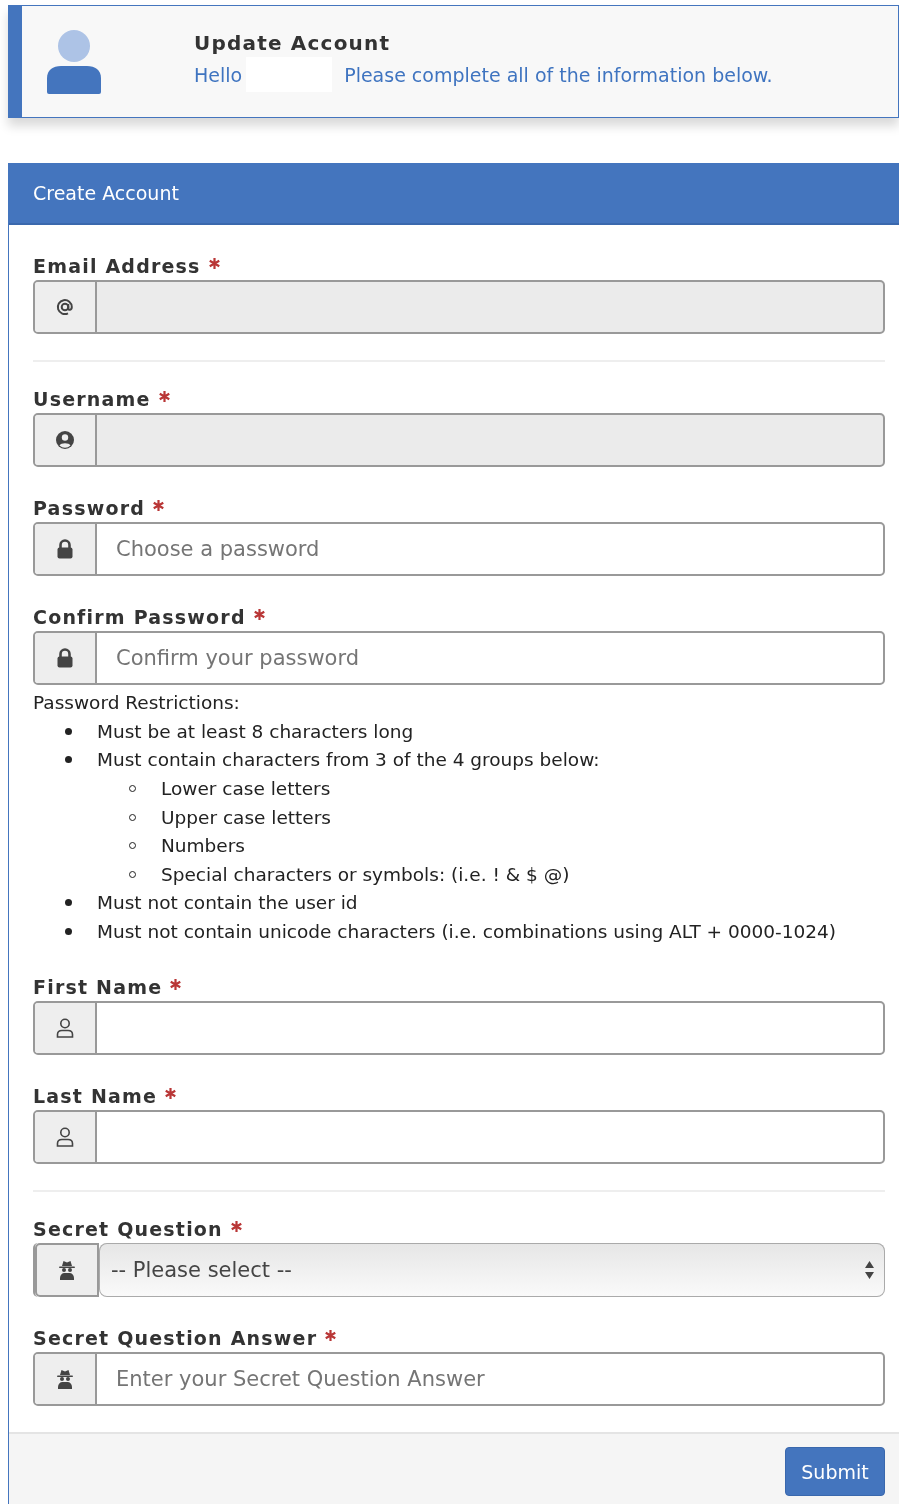 This screenshot has height=1505, width=899. I want to click on field-label: Secret Question, so click(137, 1226).